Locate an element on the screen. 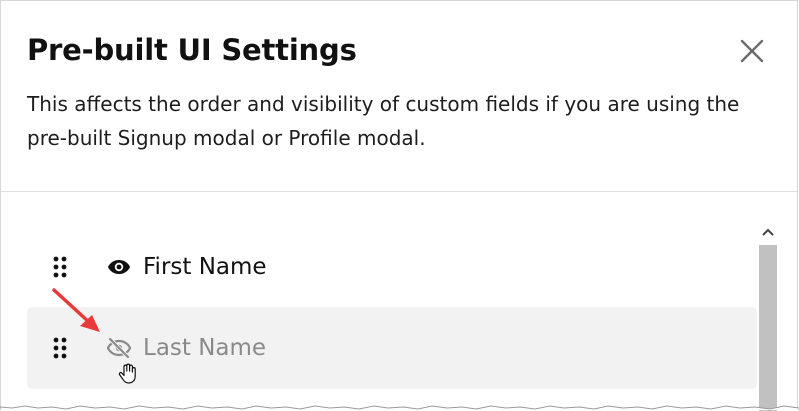 This screenshot has width=799, height=411. scroll-thumb is located at coordinates (768, 328).